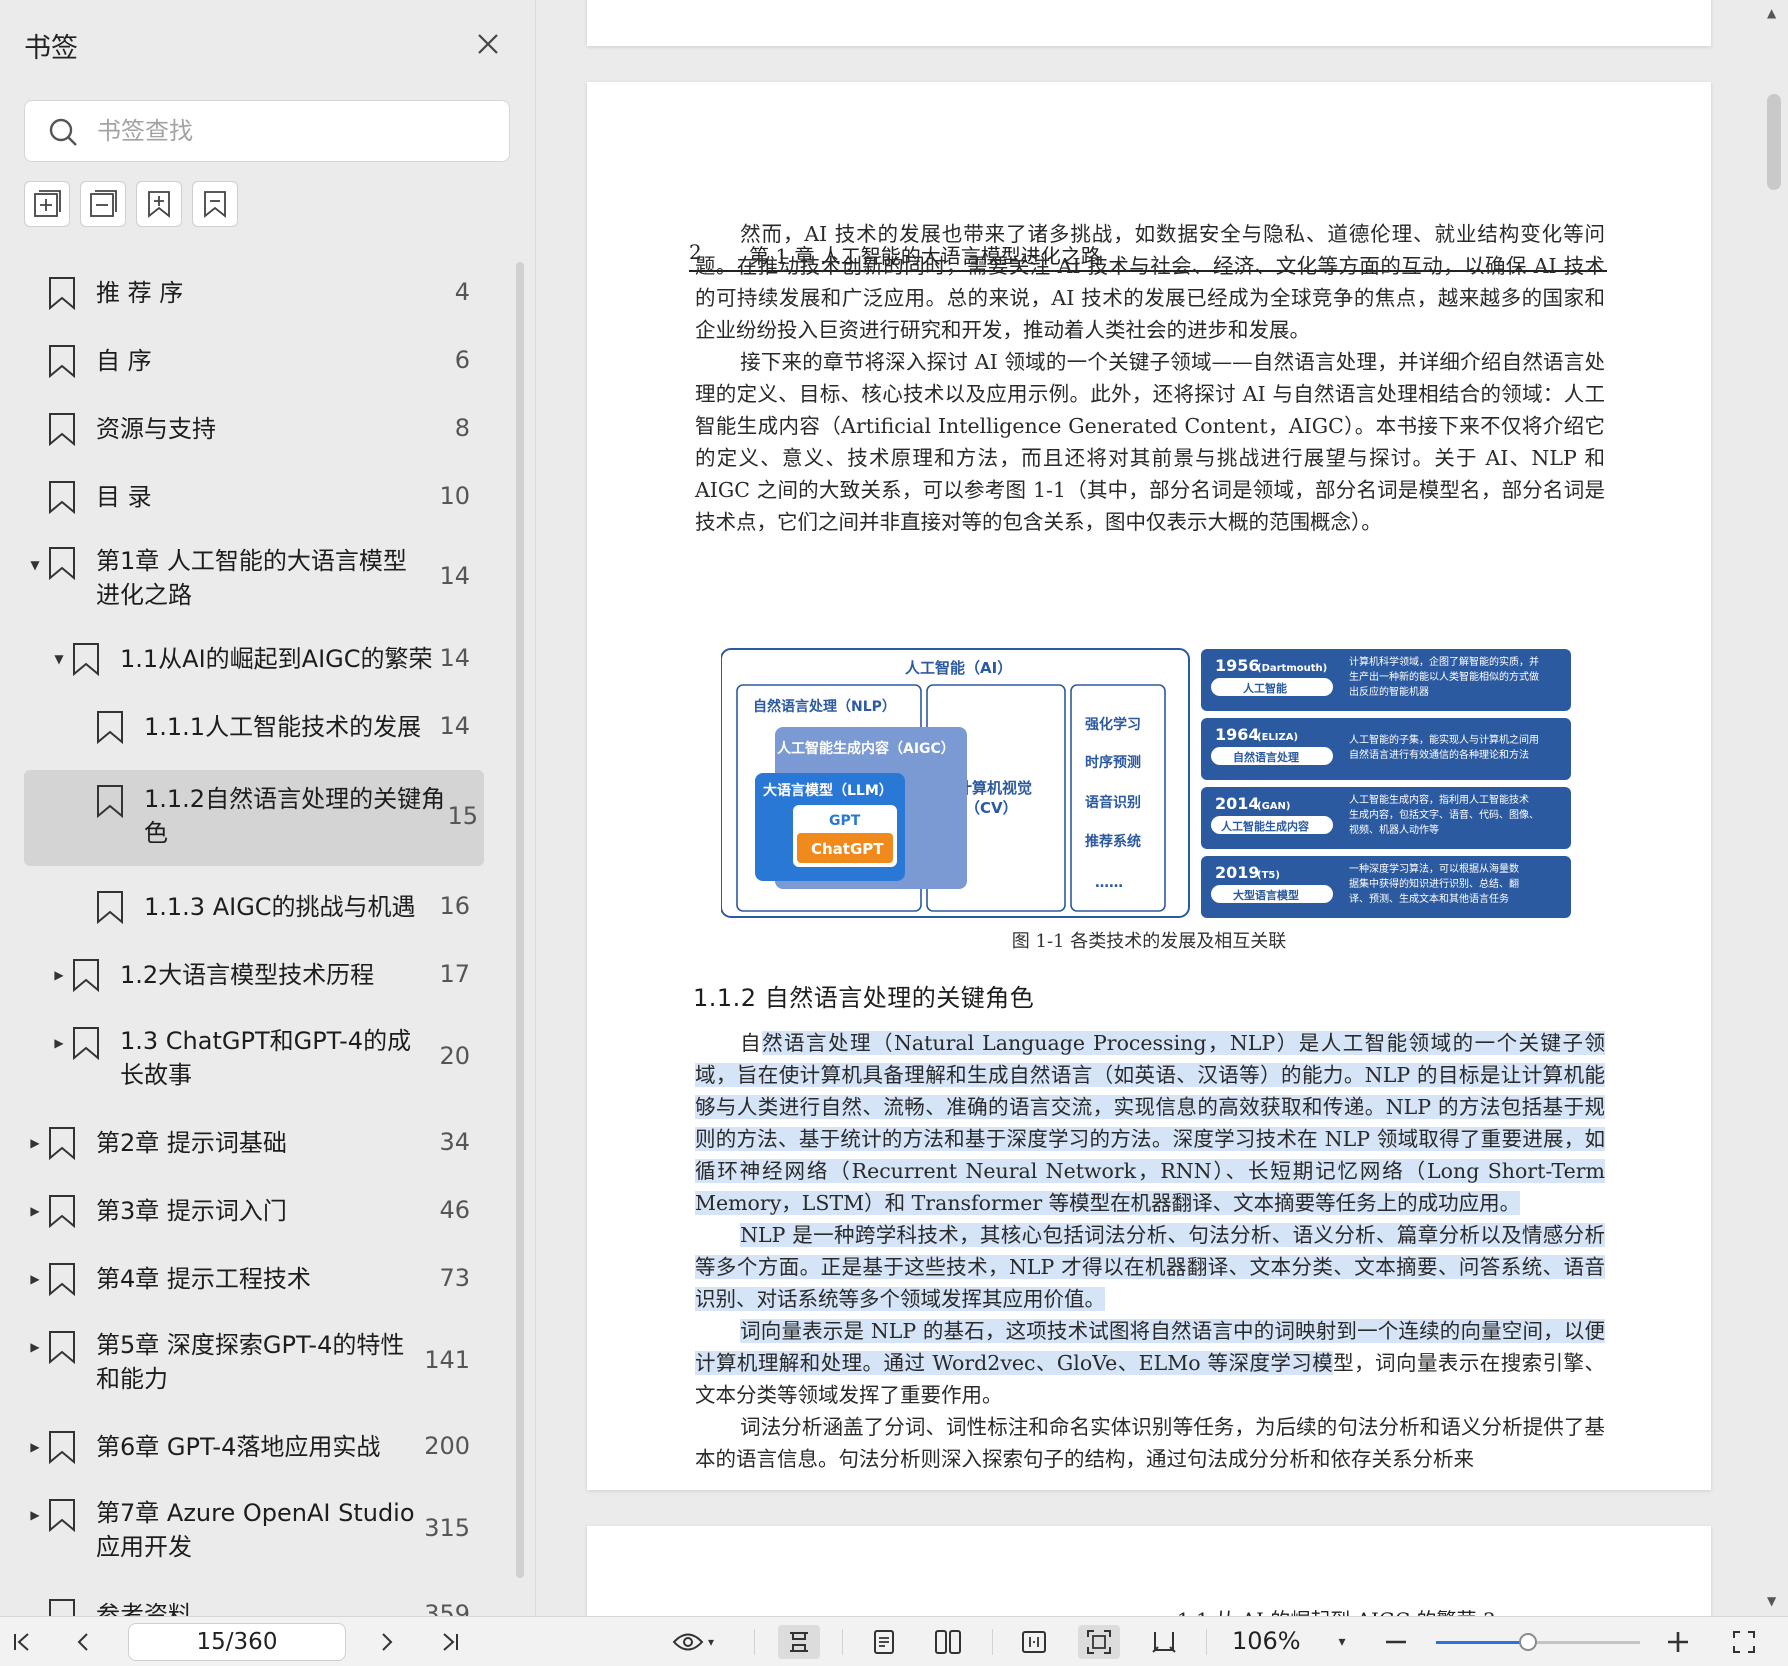  I want to click on timeline-tag: (GAN), so click(1273, 806).